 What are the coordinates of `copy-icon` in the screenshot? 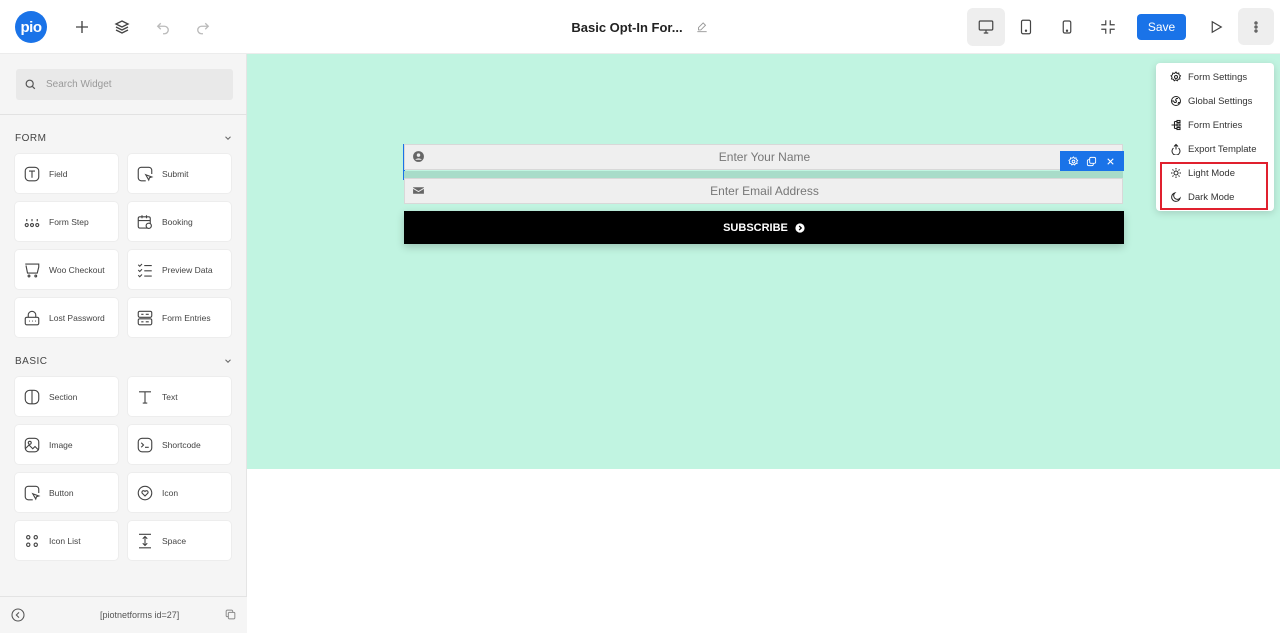 It's located at (230, 614).